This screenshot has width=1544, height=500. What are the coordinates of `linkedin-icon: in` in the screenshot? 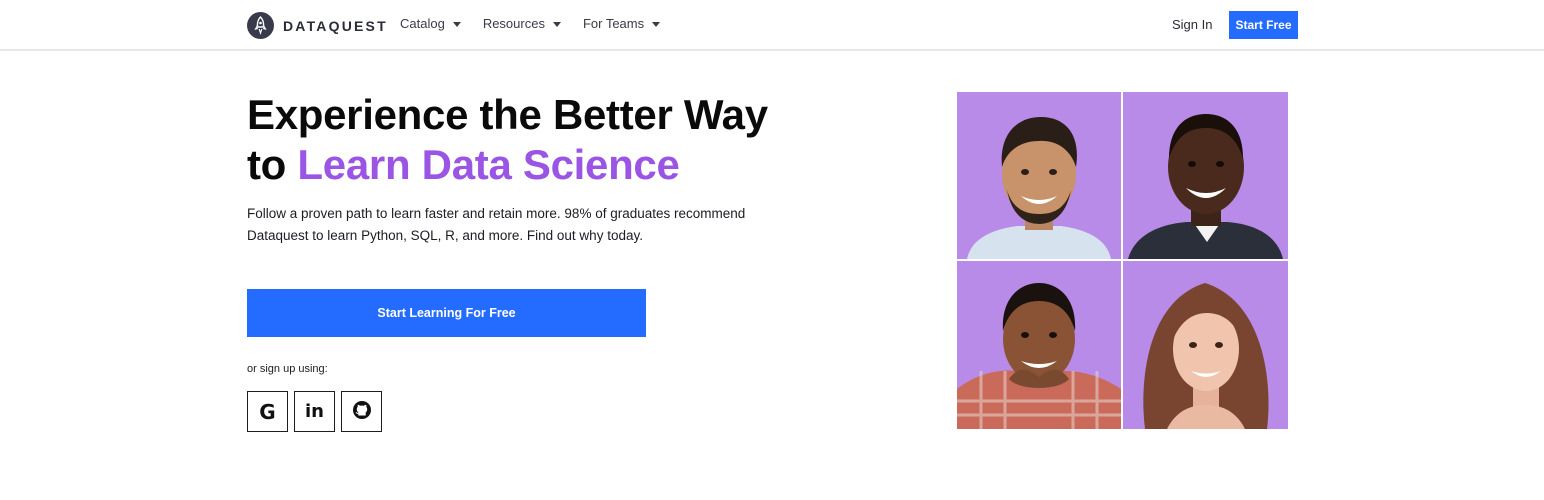 It's located at (314, 411).